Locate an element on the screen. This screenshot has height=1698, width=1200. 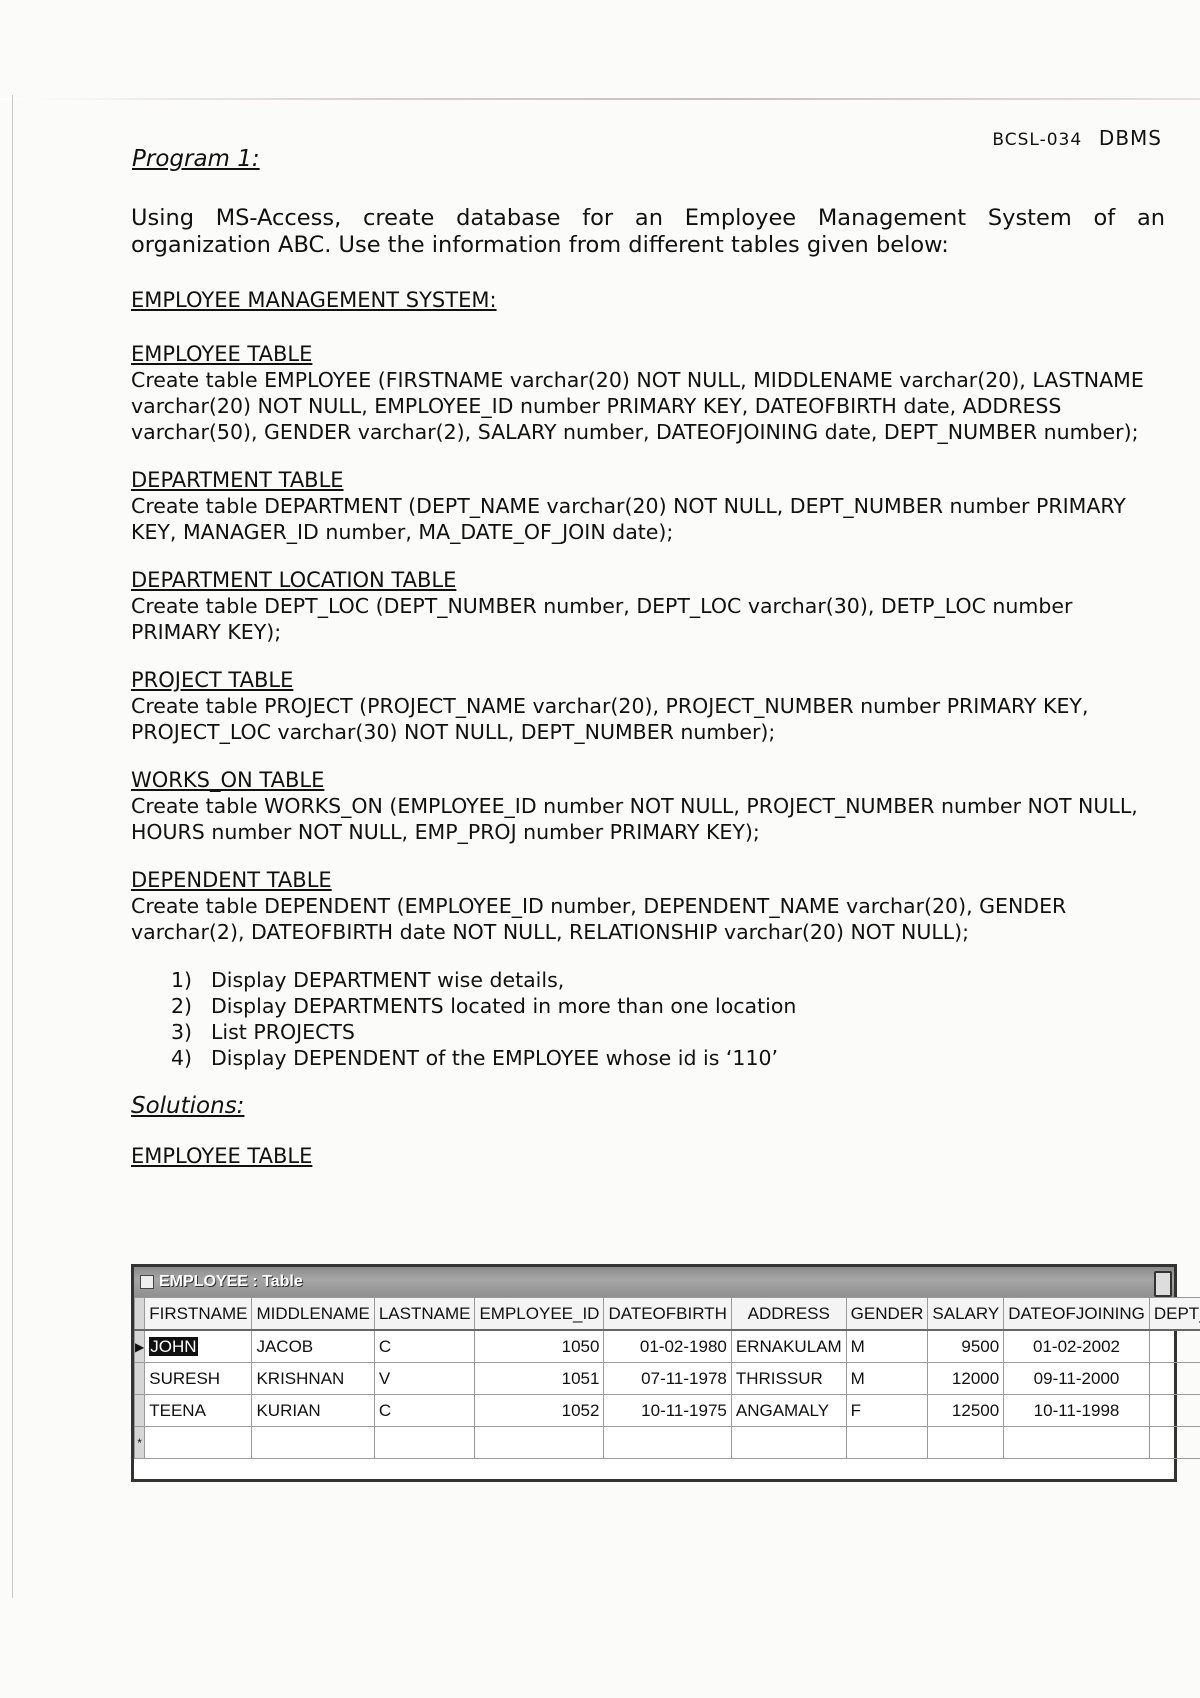
cell-salary: 9500 is located at coordinates (966, 1346).